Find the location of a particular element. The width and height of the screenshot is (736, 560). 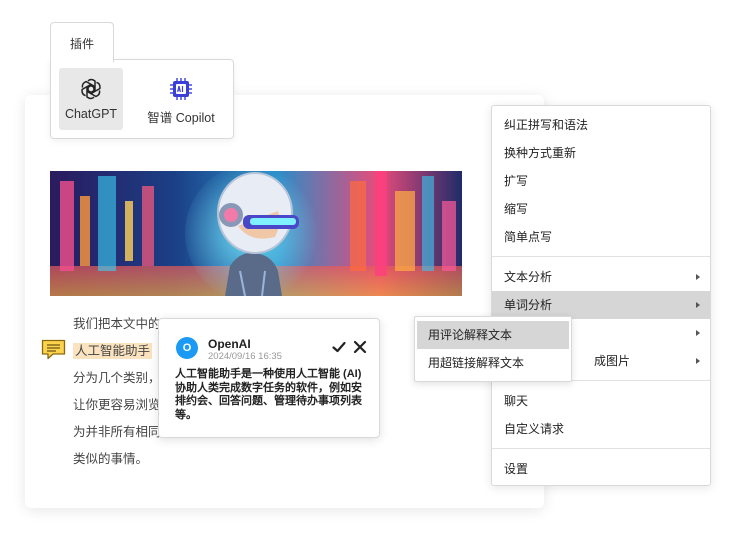

submenu-item-comment-explain: 用评论解释文本 is located at coordinates (493, 335).